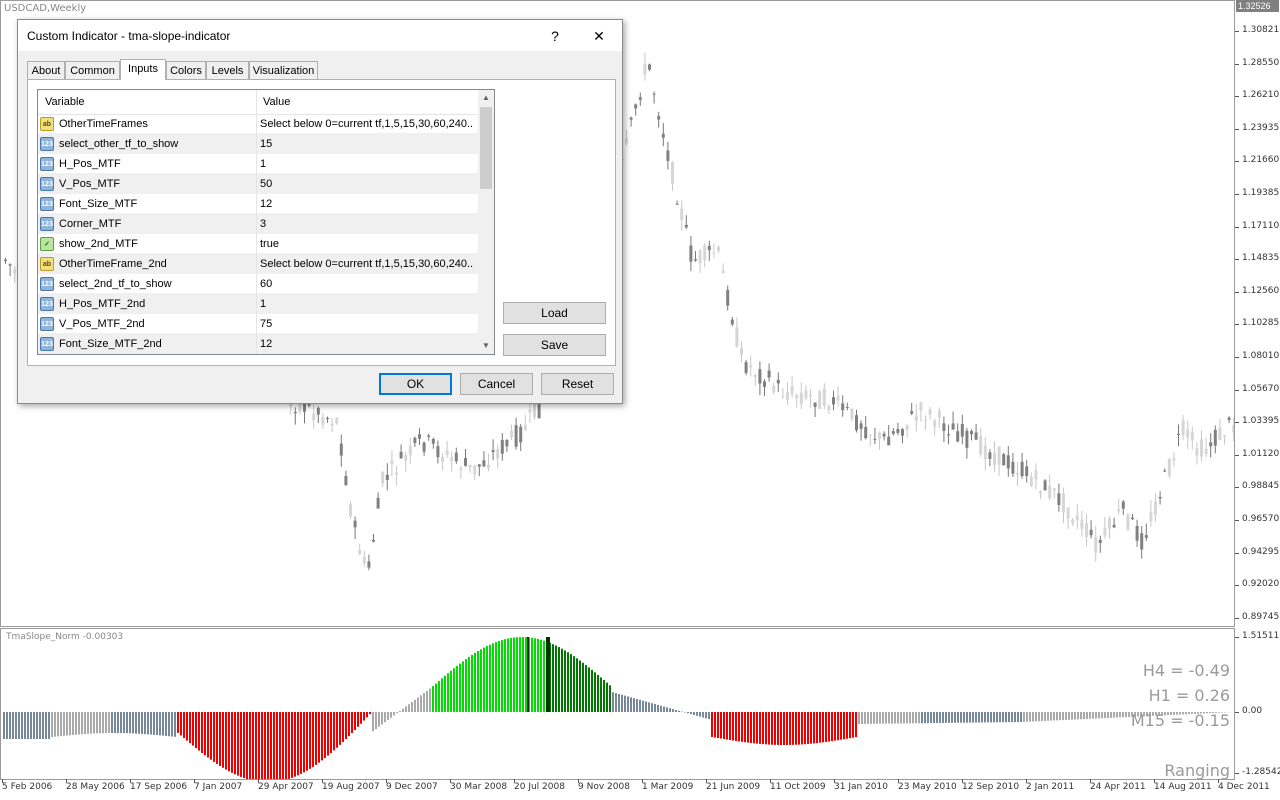 The image size is (1280, 800). What do you see at coordinates (604, 785) in the screenshot?
I see `time-tick-label: 9 Nov 2008` at bounding box center [604, 785].